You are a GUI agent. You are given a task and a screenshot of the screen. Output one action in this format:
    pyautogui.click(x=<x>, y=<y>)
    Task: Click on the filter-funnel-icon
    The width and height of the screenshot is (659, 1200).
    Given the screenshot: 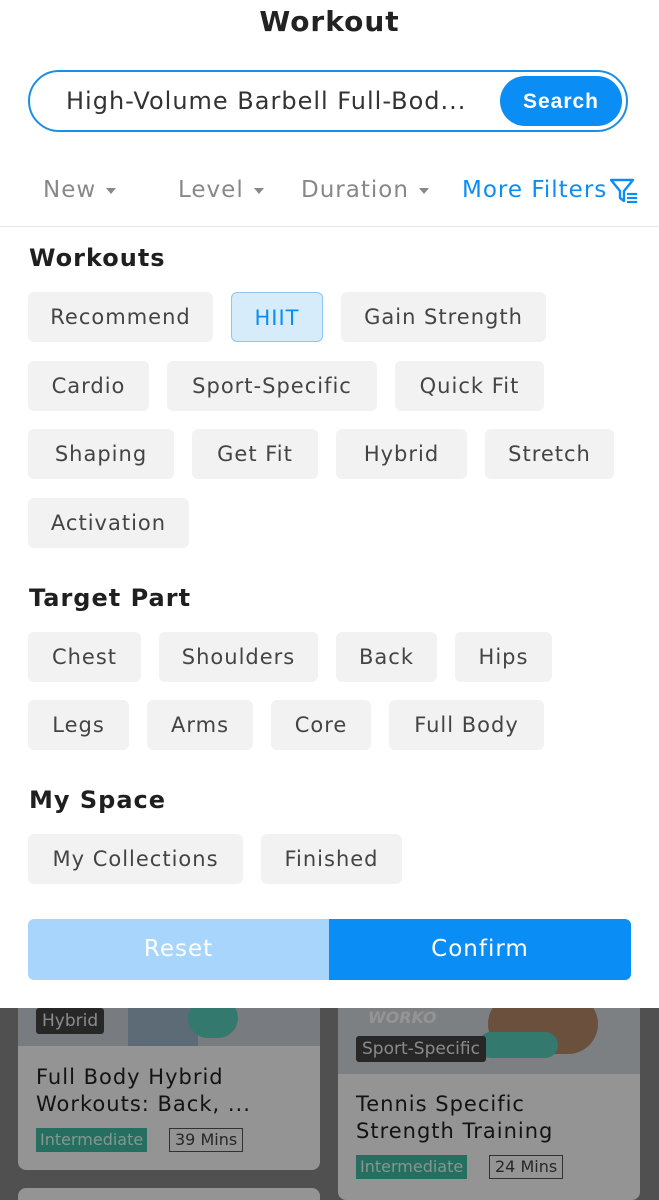 What is the action you would take?
    pyautogui.click(x=624, y=190)
    